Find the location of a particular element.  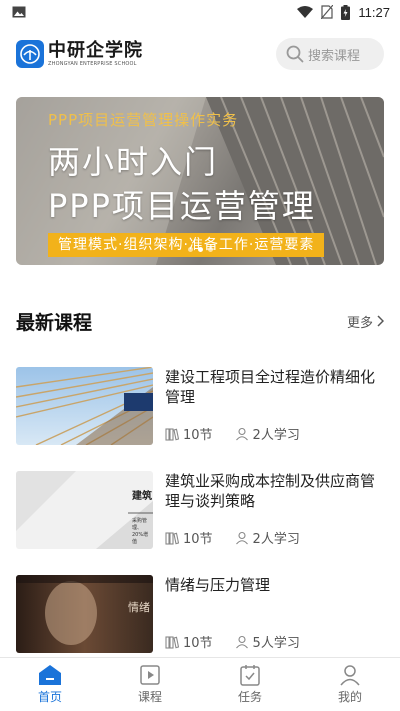

home-icon is located at coordinates (50, 675).